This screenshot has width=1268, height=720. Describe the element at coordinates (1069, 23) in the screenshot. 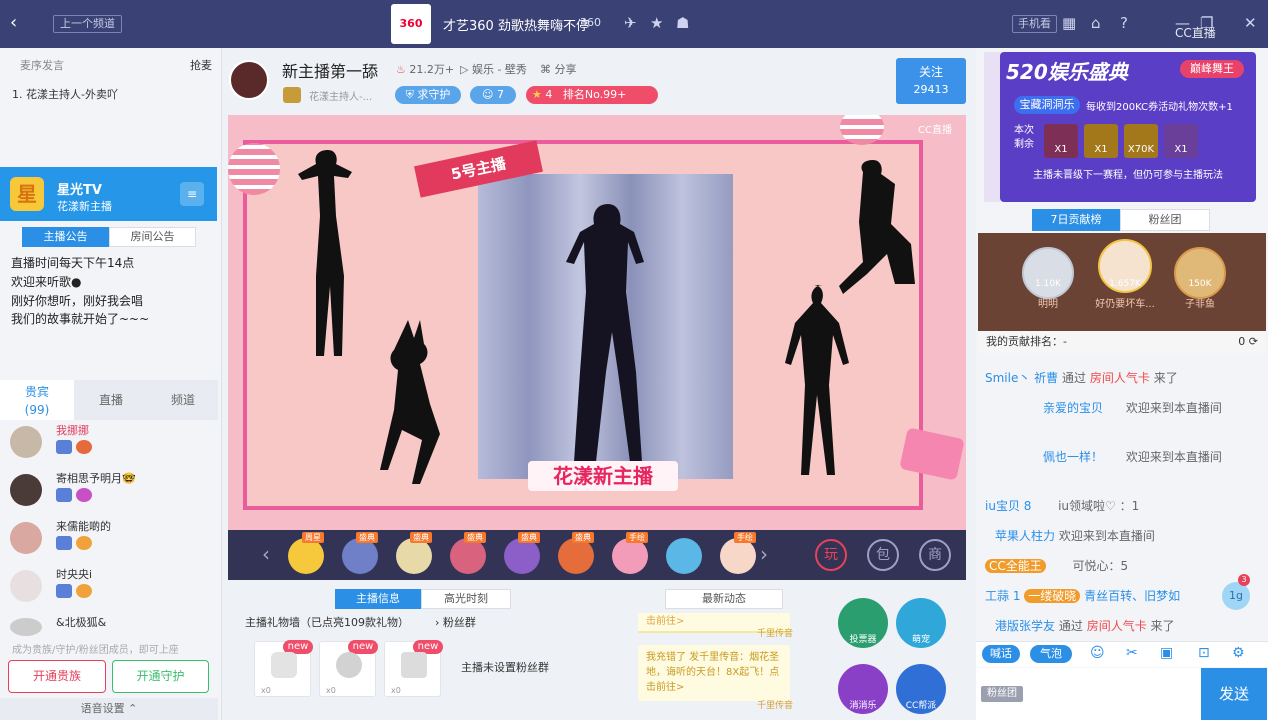

I see `grid-icon: ▦` at that location.